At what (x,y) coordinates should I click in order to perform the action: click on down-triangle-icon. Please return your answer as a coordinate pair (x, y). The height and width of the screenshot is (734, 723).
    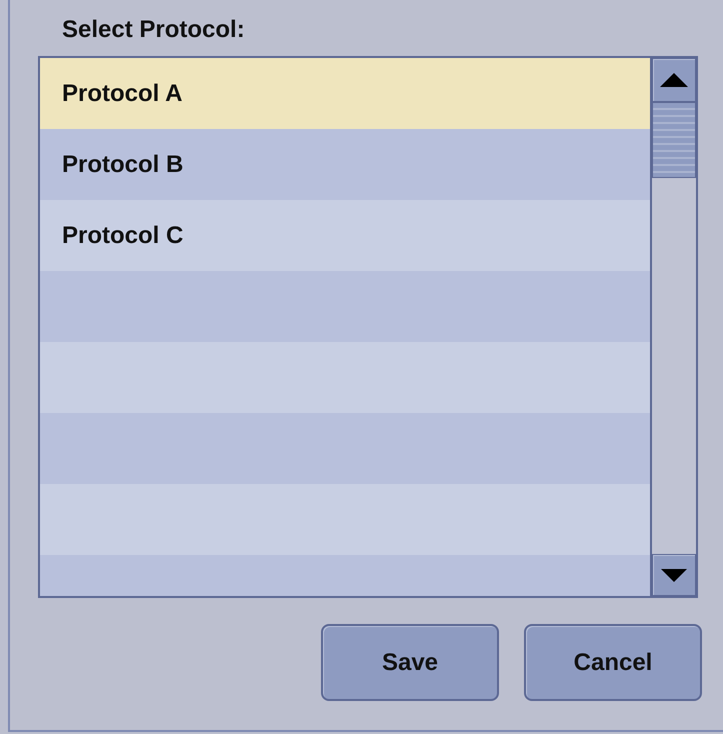
    Looking at the image, I should click on (674, 575).